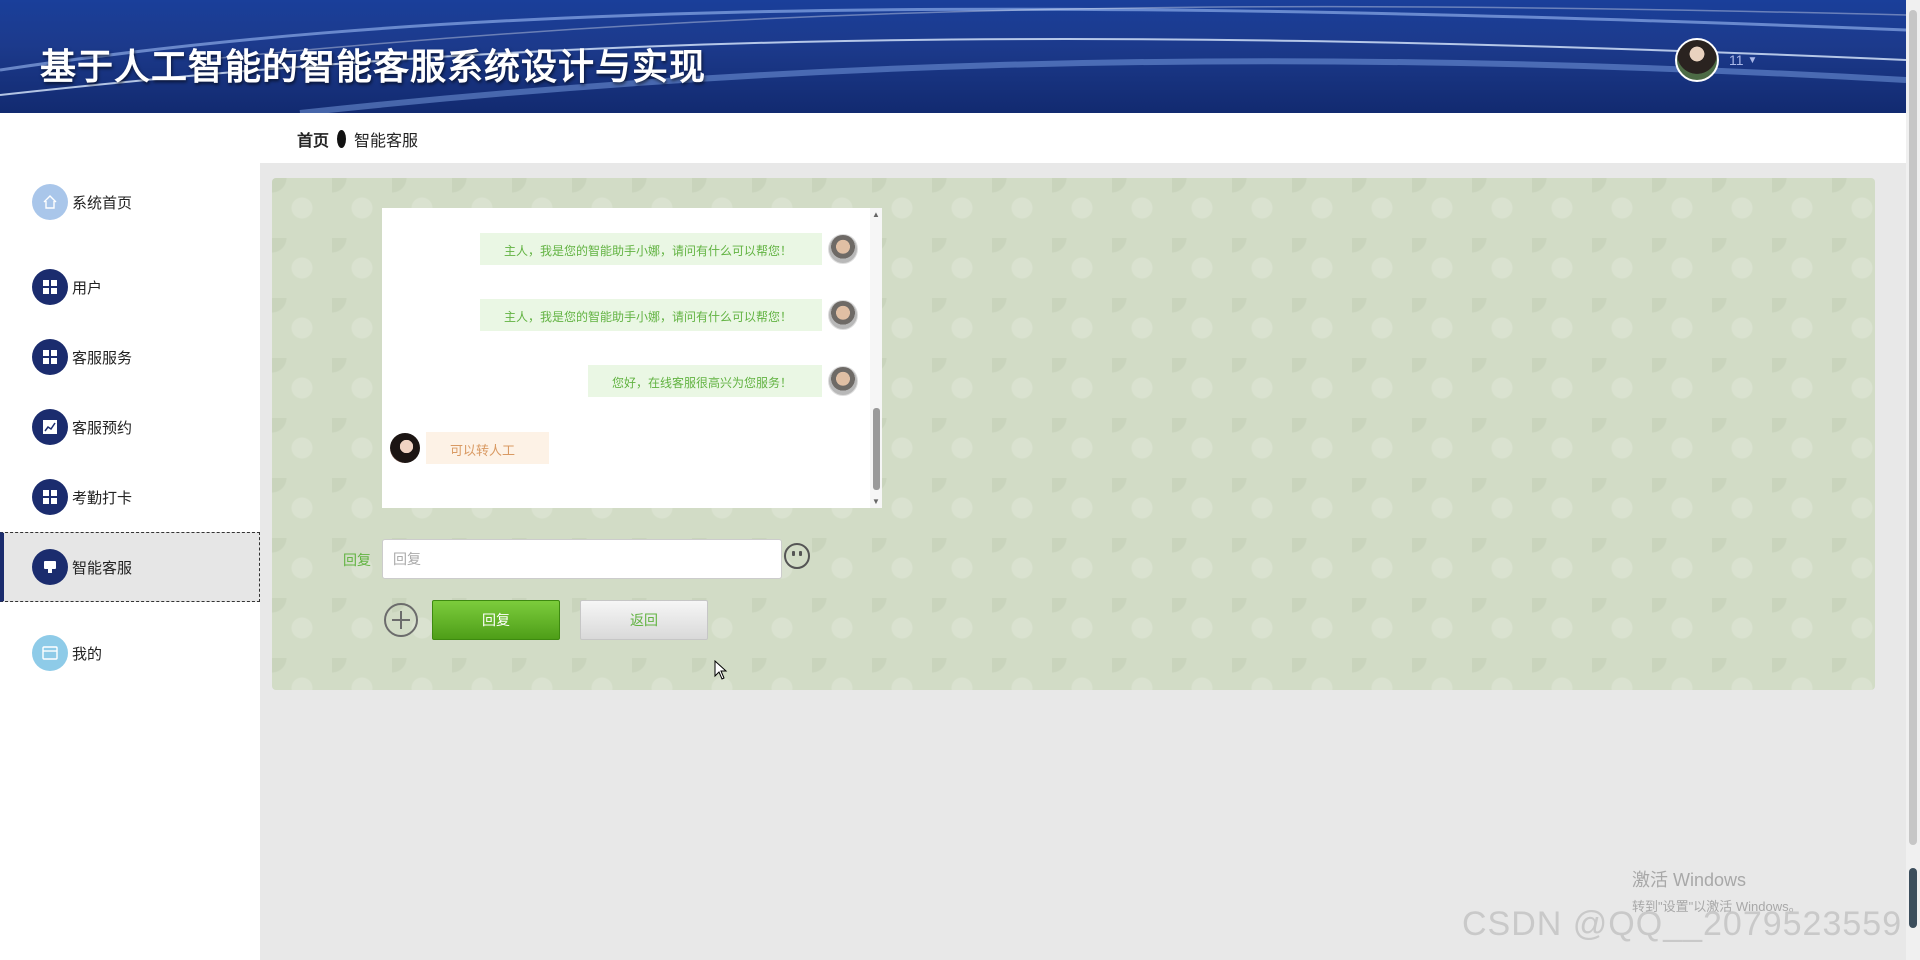 This screenshot has height=960, width=1920. Describe the element at coordinates (373, 67) in the screenshot. I see `app-title: 基于人工智能的智能客服系统设计与实现` at that location.